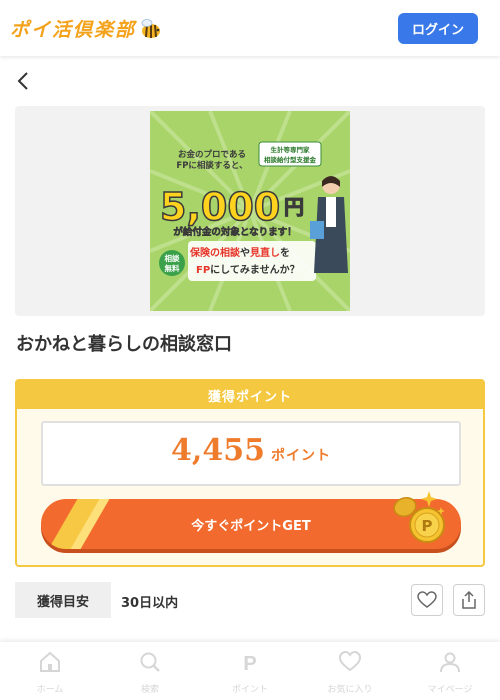 This screenshot has width=500, height=700. I want to click on svg-text: が給付金の対象となります！, so click(234, 232).